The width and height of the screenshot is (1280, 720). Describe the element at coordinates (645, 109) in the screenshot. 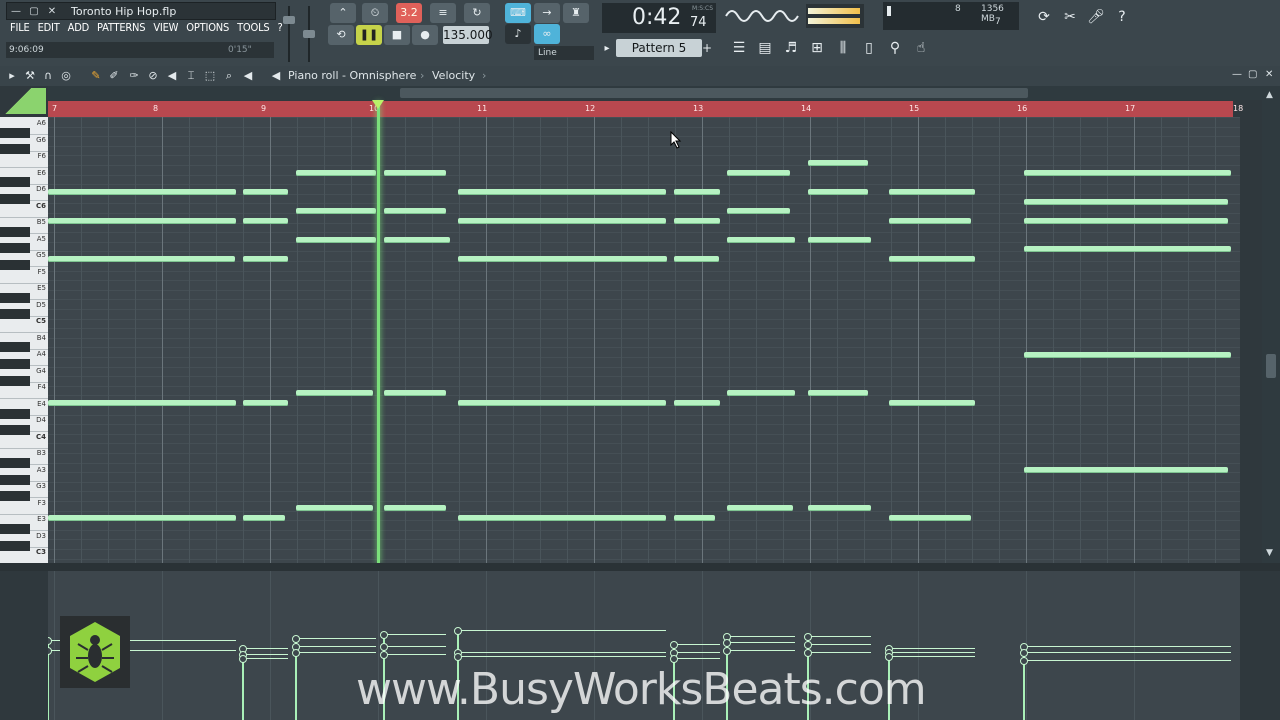

I see `timeline-ruler: 7 8 9 10 11 12 13 14 15 16 17 18` at that location.